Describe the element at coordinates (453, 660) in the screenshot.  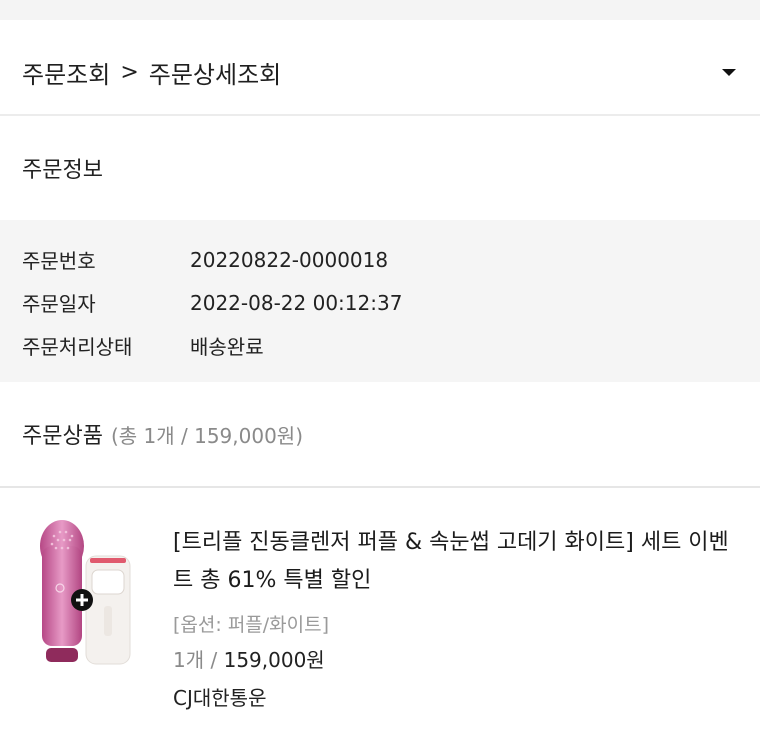
I see `product-quantity-price: 1개 / 159,000원` at that location.